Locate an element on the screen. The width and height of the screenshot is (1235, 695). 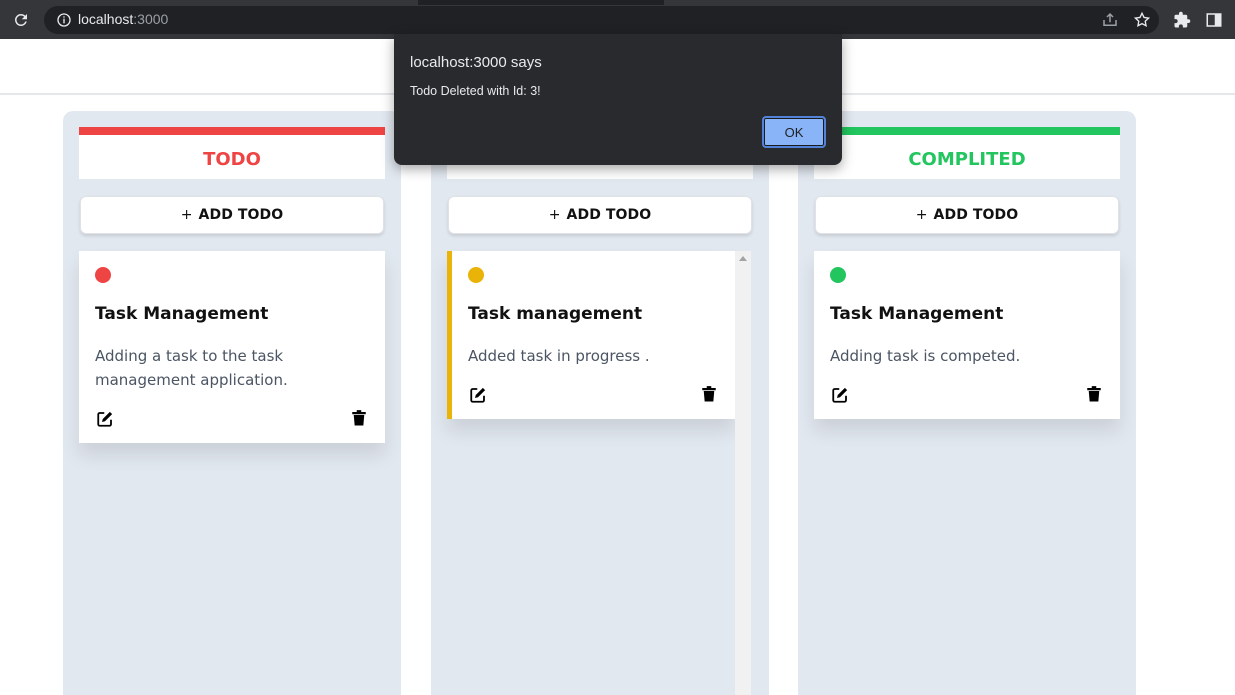
url-port: :3000 is located at coordinates (151, 19).